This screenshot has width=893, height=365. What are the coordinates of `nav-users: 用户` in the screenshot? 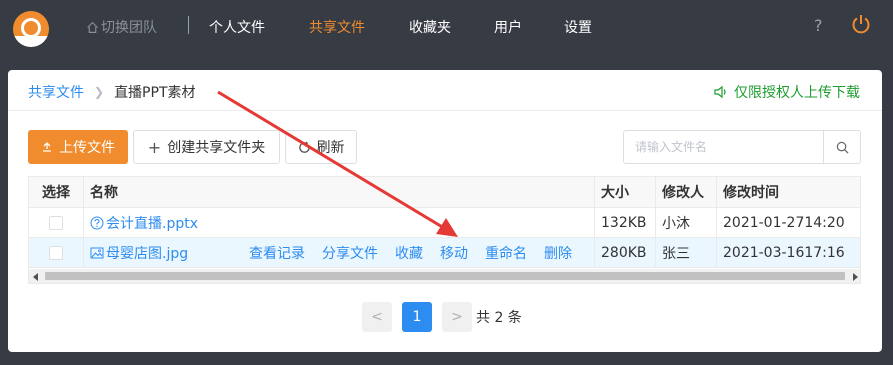 It's located at (508, 27).